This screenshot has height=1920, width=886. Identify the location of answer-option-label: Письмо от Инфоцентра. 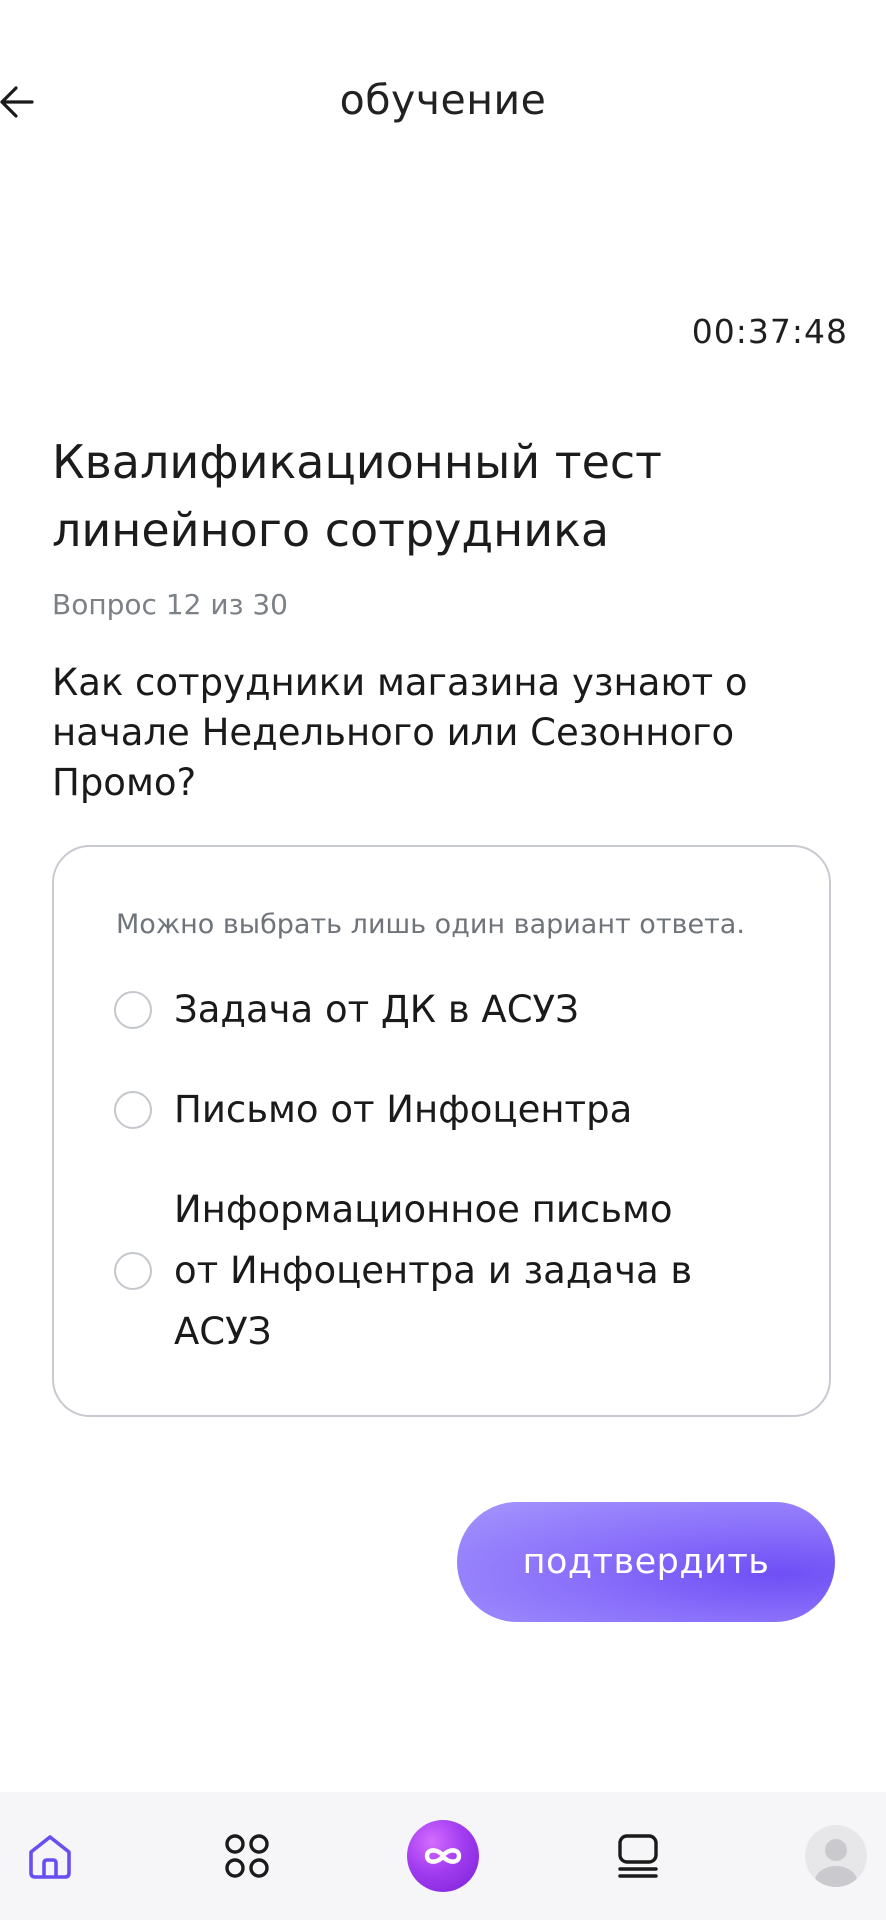
(403, 1109).